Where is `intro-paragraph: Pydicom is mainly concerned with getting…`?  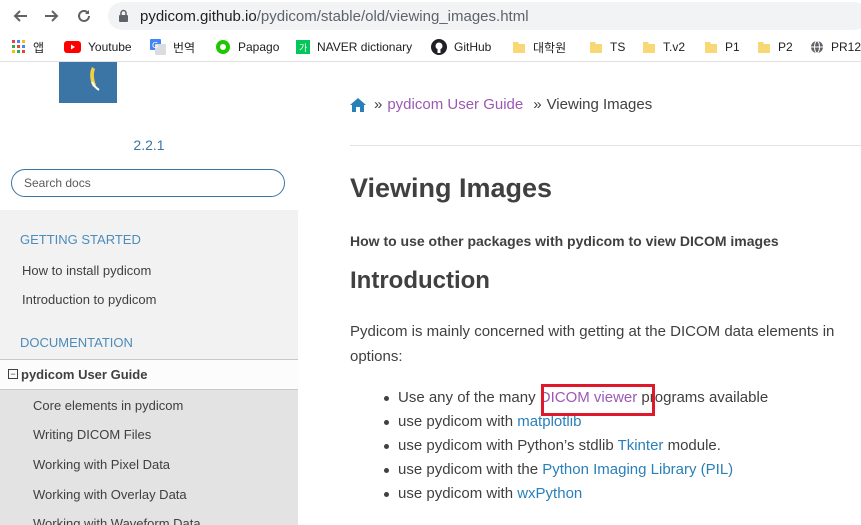 intro-paragraph: Pydicom is mainly concerned with getting… is located at coordinates (592, 344).